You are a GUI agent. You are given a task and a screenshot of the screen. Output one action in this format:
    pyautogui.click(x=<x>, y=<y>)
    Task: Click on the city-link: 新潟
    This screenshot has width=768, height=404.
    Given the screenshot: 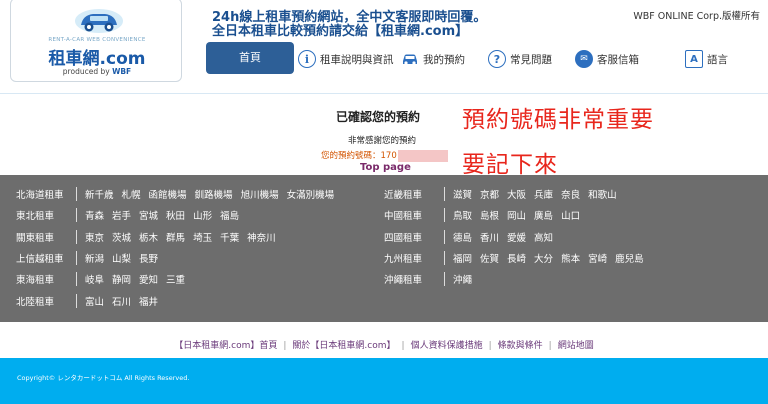 What is the action you would take?
    pyautogui.click(x=94, y=258)
    